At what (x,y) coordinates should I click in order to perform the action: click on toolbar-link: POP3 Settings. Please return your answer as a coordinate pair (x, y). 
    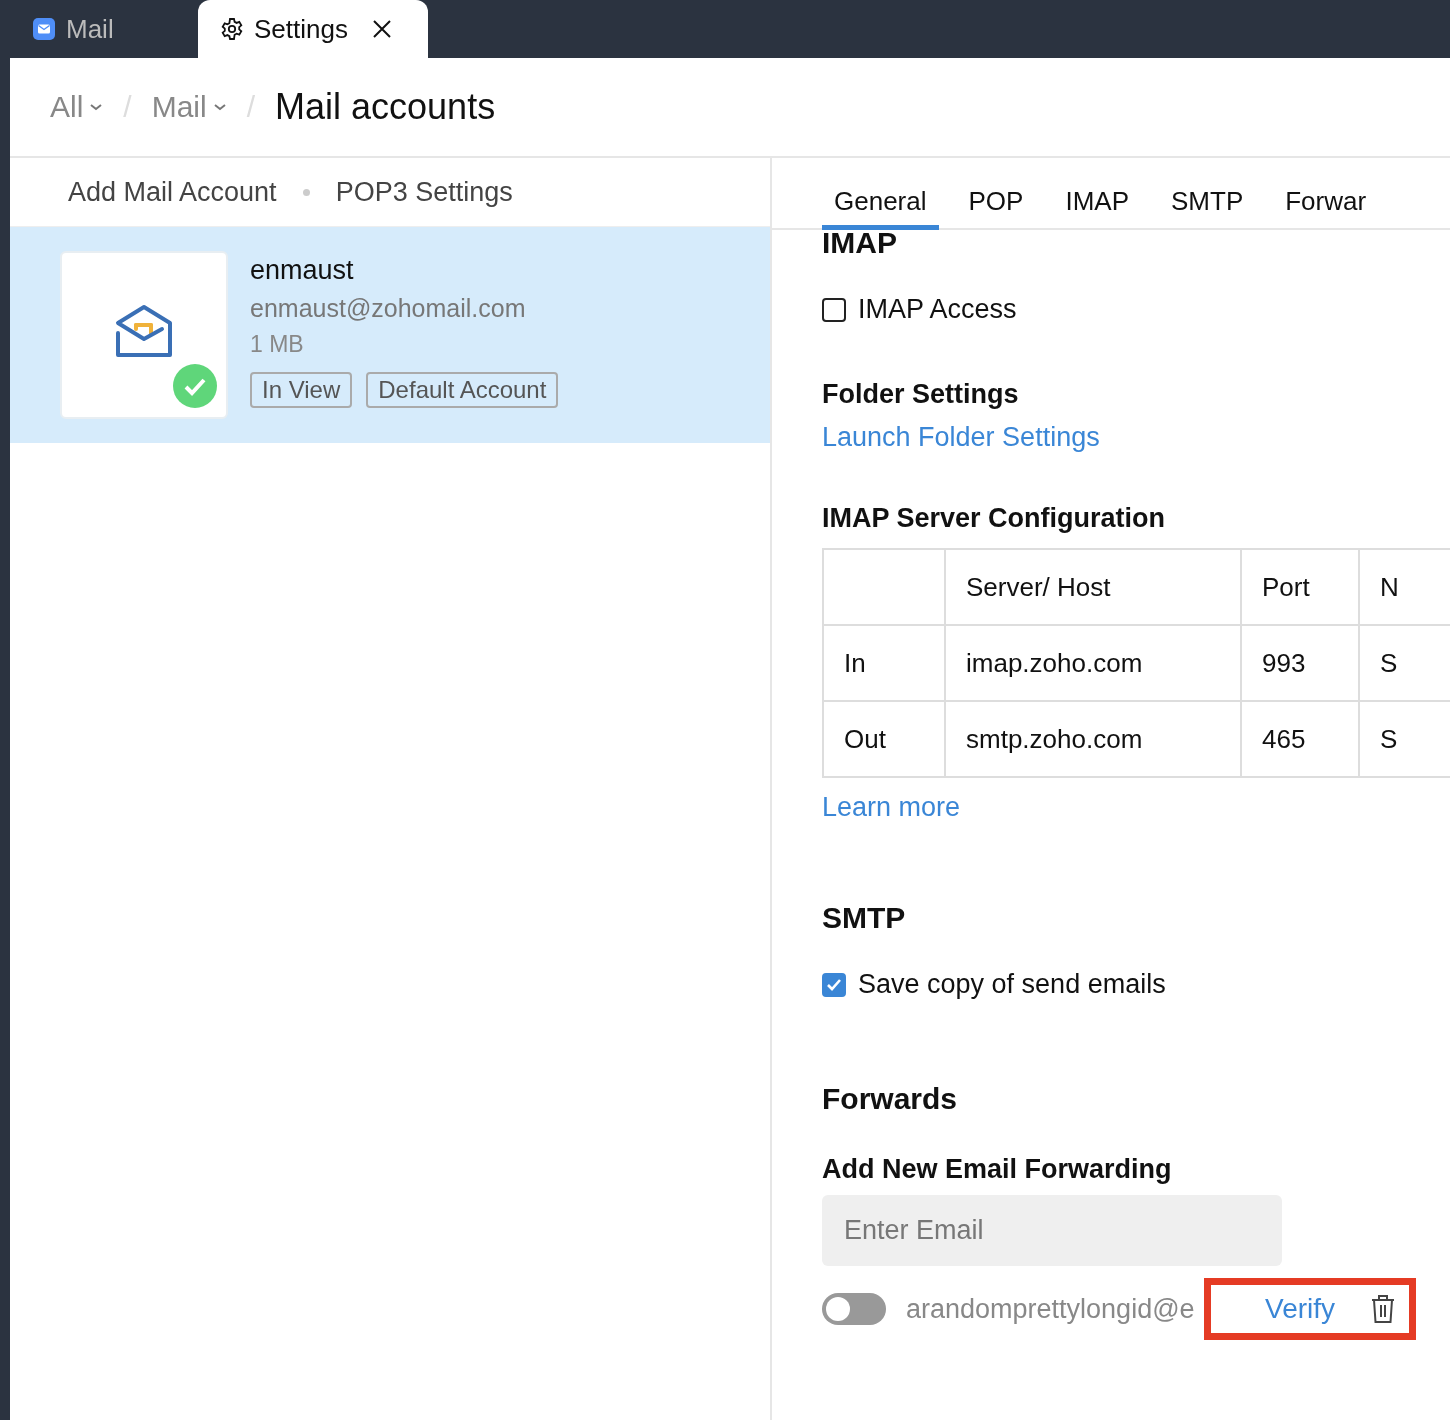
    Looking at the image, I should click on (424, 192).